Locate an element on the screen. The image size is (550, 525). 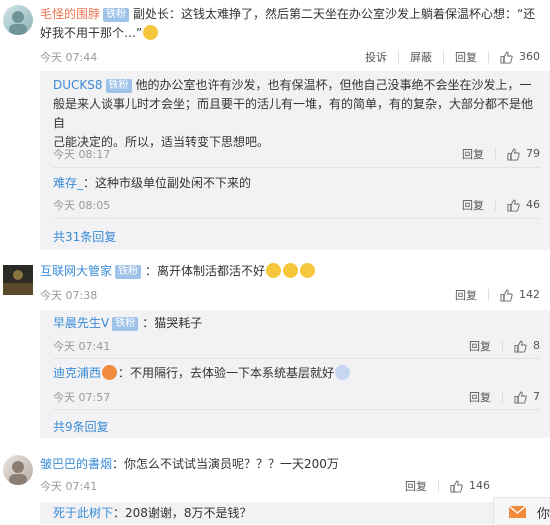
comment-body: ：你怎么不试试当演员呢？？？一天200万 is located at coordinates (225, 464).